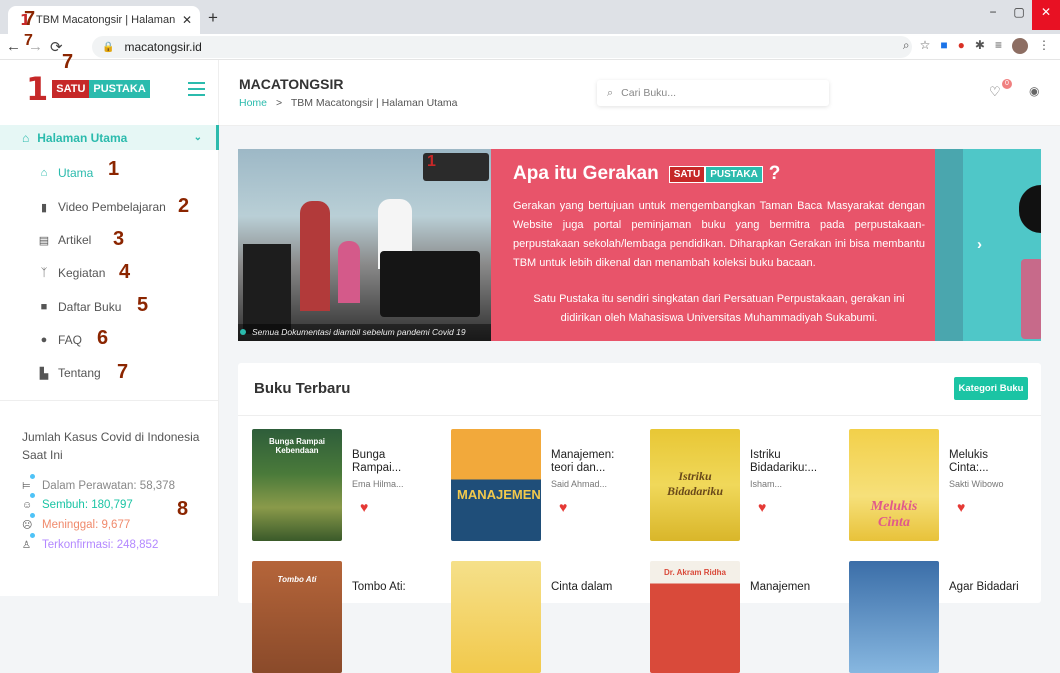 The height and width of the screenshot is (673, 1060). Describe the element at coordinates (13, 46) in the screenshot. I see `back-icon: ←` at that location.